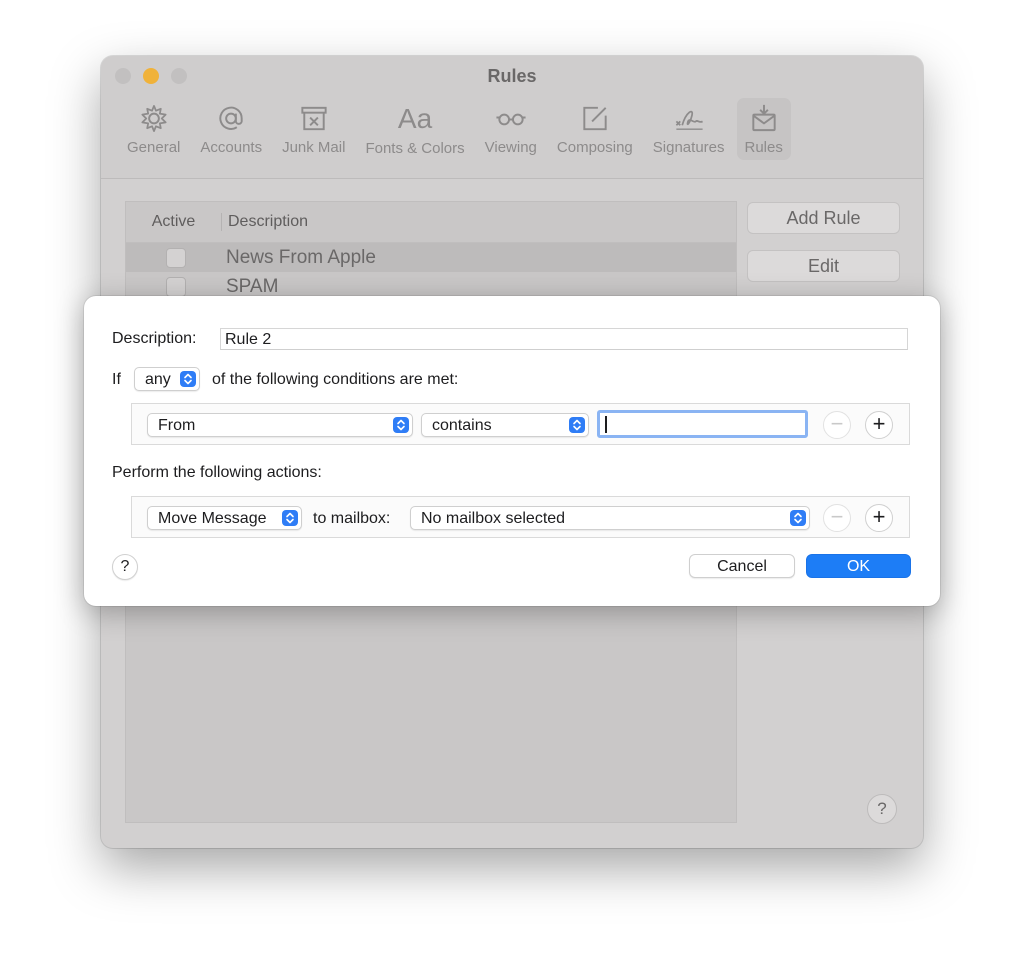  Describe the element at coordinates (505, 425) in the screenshot. I see `condition-operator-popup: contains` at that location.